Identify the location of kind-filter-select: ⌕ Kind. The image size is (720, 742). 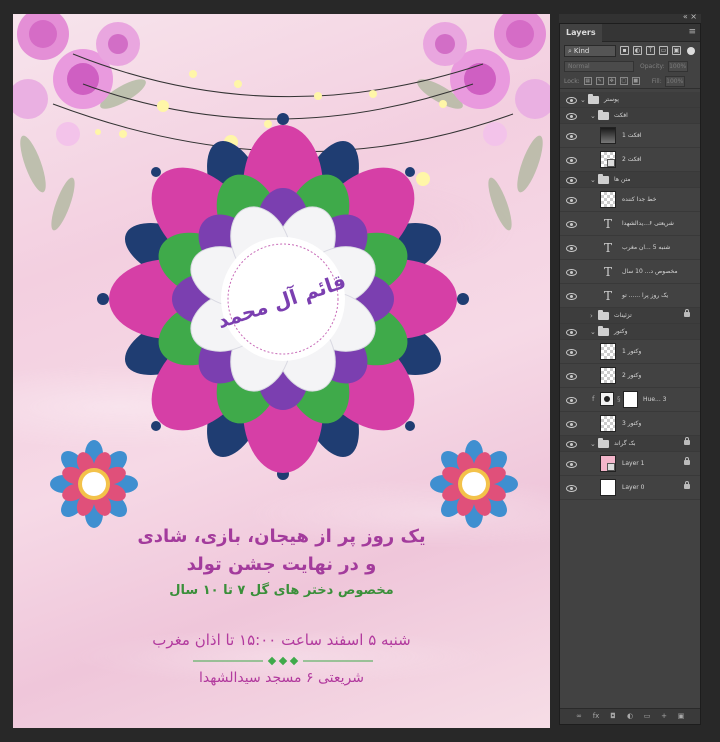
(590, 50).